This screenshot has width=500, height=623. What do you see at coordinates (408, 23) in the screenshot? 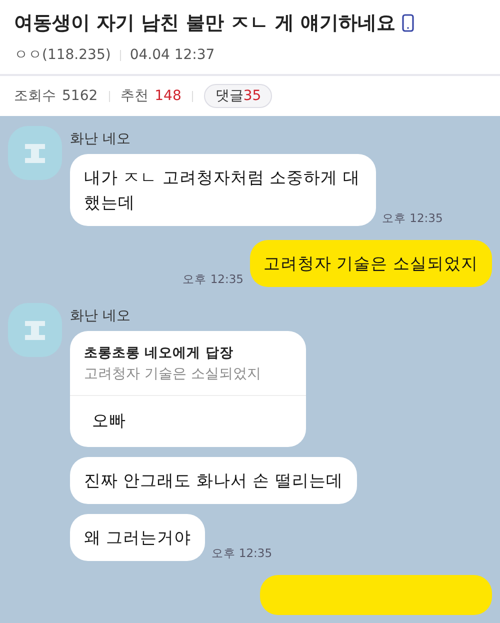
I see `phone-icon` at bounding box center [408, 23].